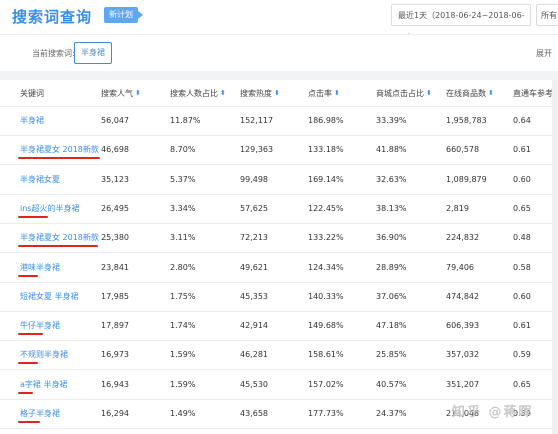 This screenshot has height=434, width=558. What do you see at coordinates (115, 238) in the screenshot?
I see `cell-search-popularity: 25,380` at bounding box center [115, 238].